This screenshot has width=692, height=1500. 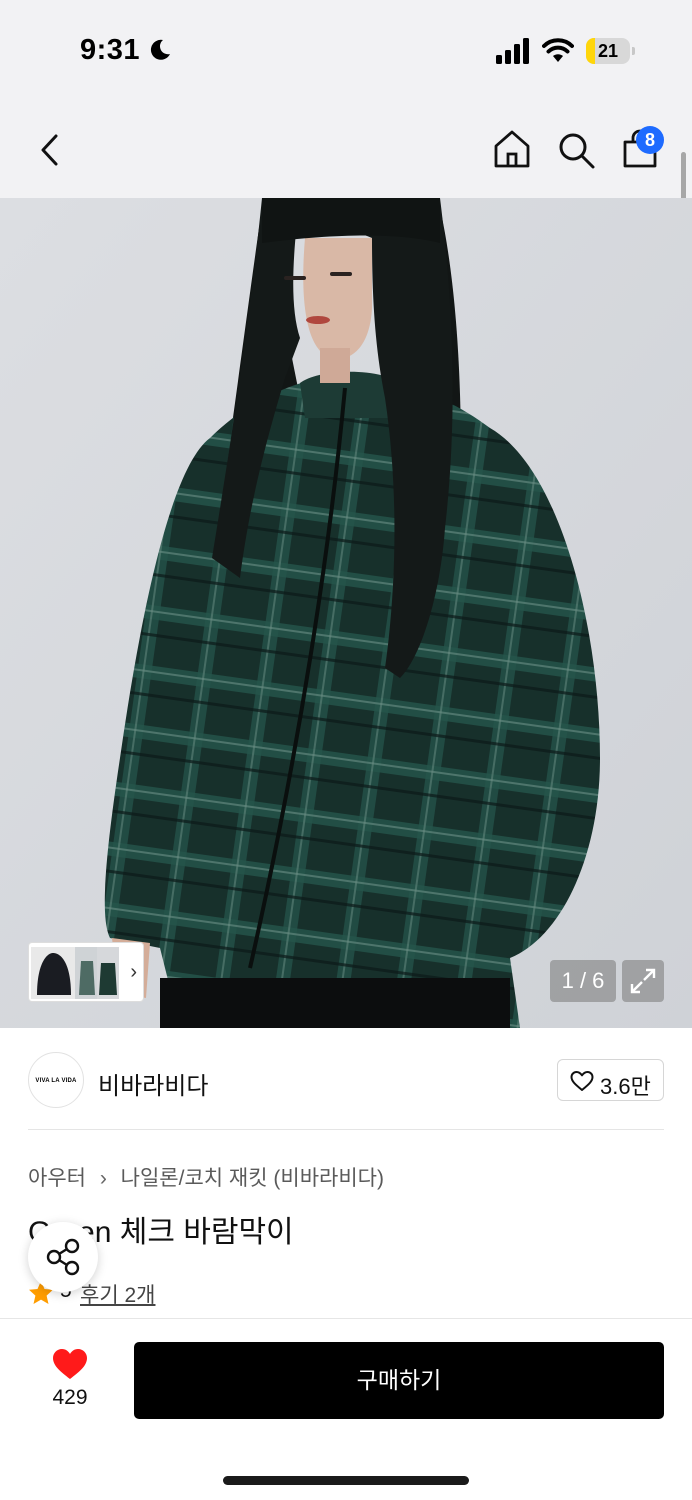 What do you see at coordinates (512, 51) in the screenshot?
I see `cellular-signal-icon` at bounding box center [512, 51].